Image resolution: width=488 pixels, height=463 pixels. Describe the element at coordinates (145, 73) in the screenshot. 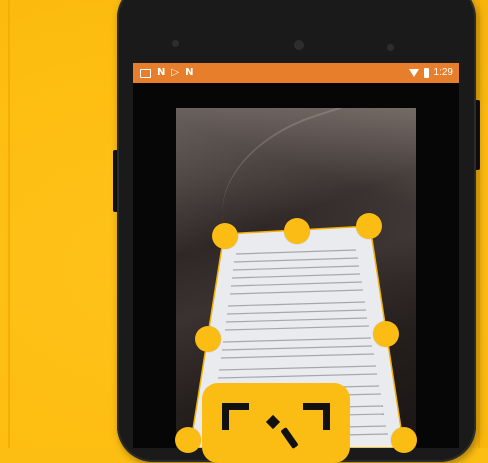

I see `gallery-icon` at that location.